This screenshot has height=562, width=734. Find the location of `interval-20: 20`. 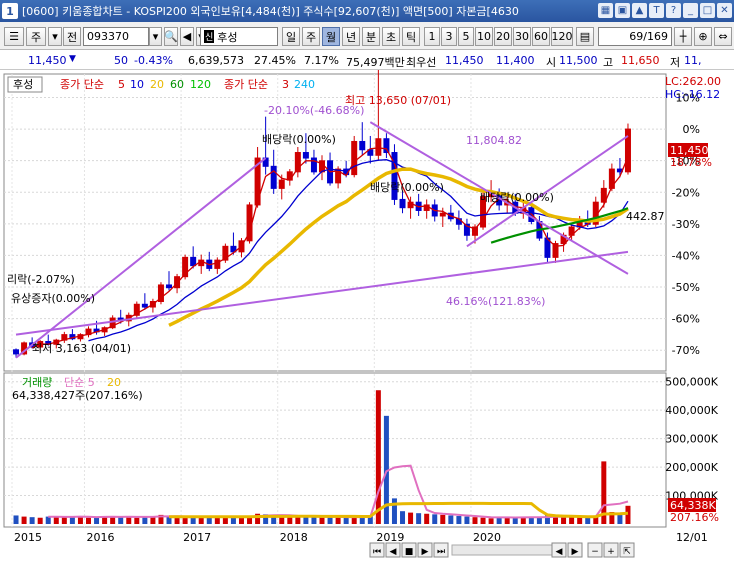

interval-20: 20 is located at coordinates (503, 36).